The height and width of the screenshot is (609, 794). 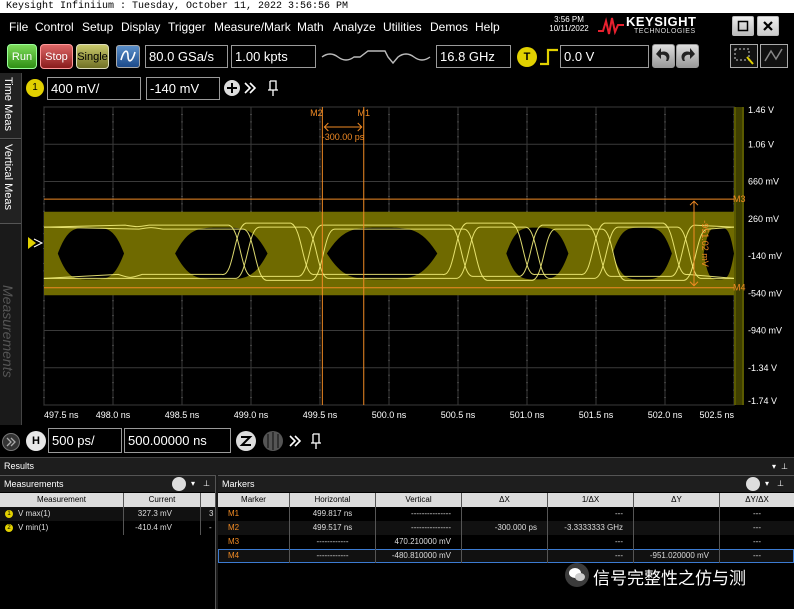 I want to click on delta-y-label: -951.02 mV, so click(x=705, y=243).